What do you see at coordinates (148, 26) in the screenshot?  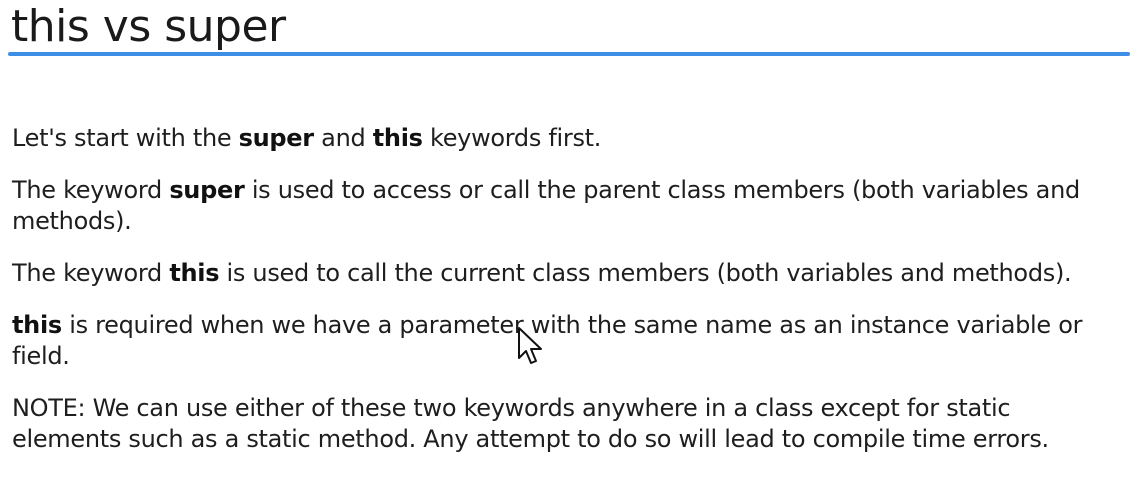 I see `slide-title: this vs super` at bounding box center [148, 26].